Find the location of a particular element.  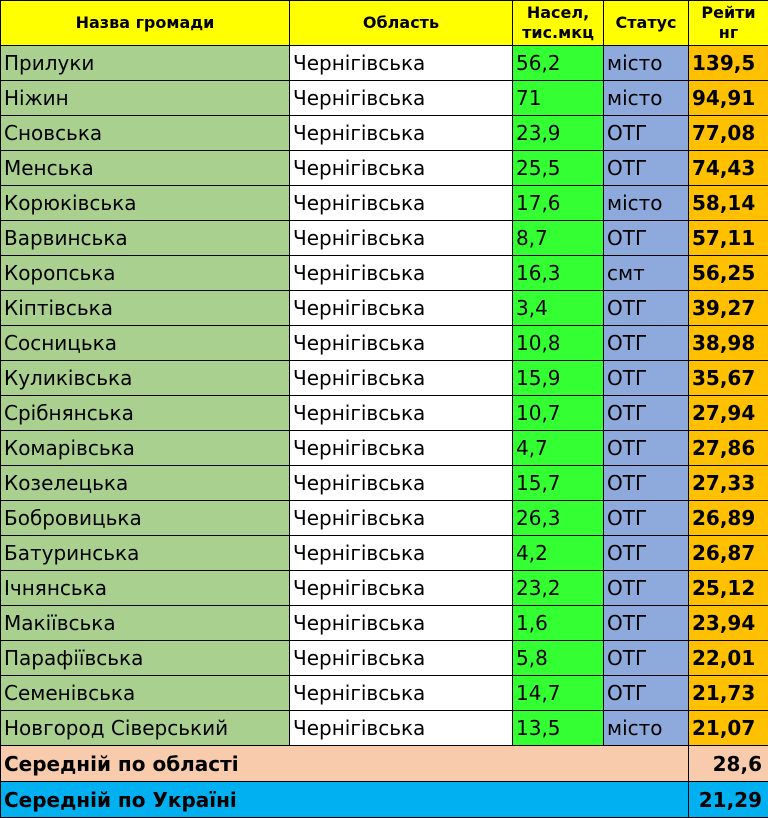

cell-name: Менська is located at coordinates (145, 168).